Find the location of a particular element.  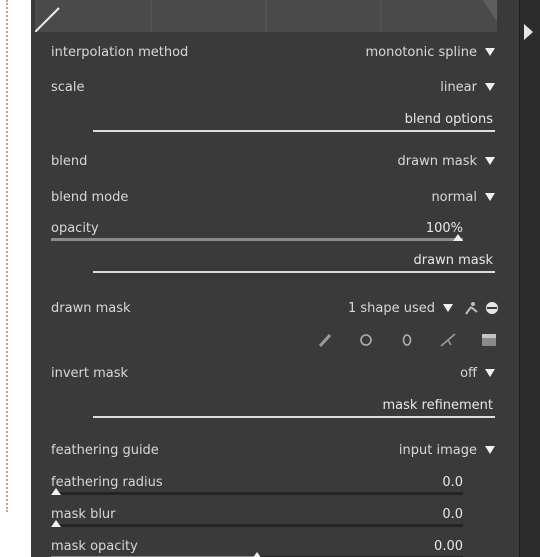

path-icon is located at coordinates (448, 340).